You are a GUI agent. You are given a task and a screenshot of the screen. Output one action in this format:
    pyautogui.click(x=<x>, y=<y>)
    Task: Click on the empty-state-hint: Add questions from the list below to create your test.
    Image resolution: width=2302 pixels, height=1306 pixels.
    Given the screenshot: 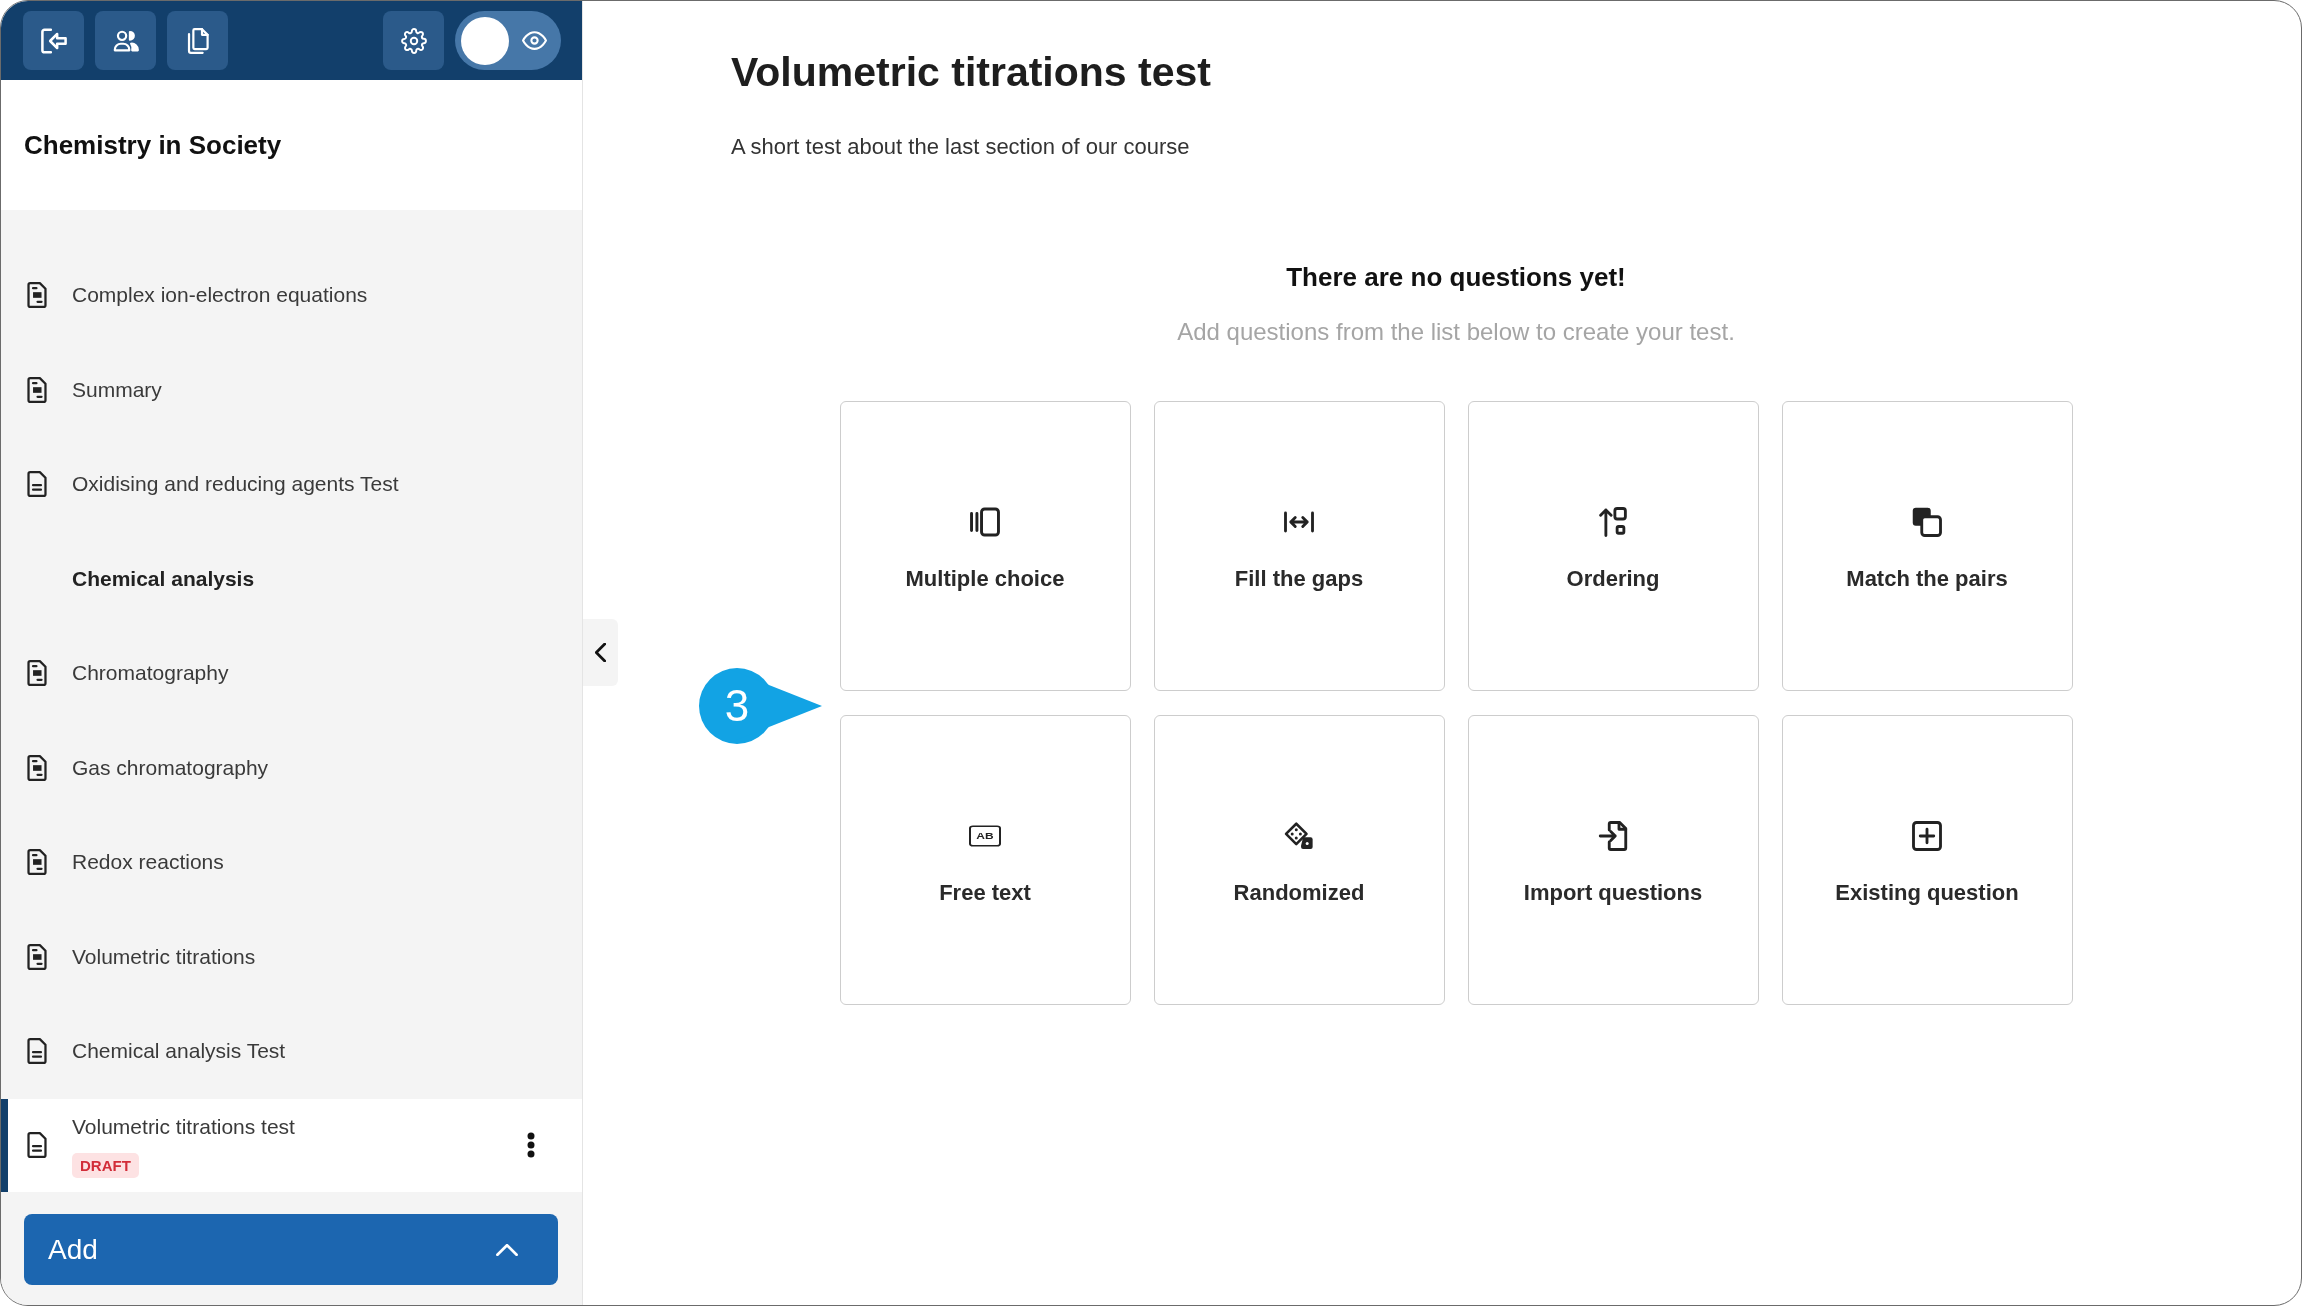 What is the action you would take?
    pyautogui.click(x=1456, y=332)
    